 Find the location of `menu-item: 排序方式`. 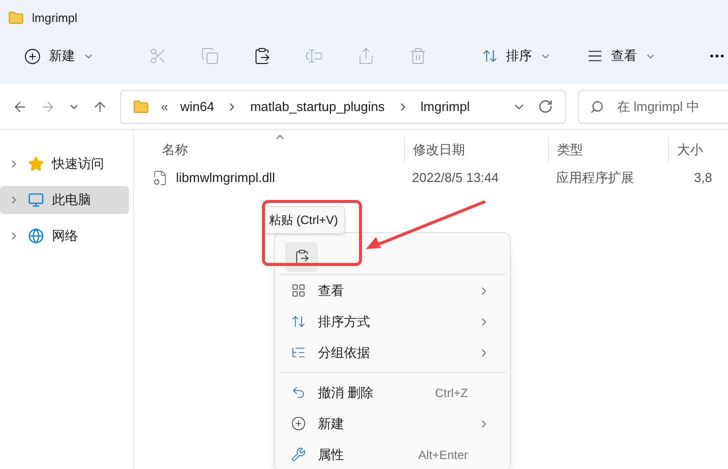

menu-item: 排序方式 is located at coordinates (392, 321).